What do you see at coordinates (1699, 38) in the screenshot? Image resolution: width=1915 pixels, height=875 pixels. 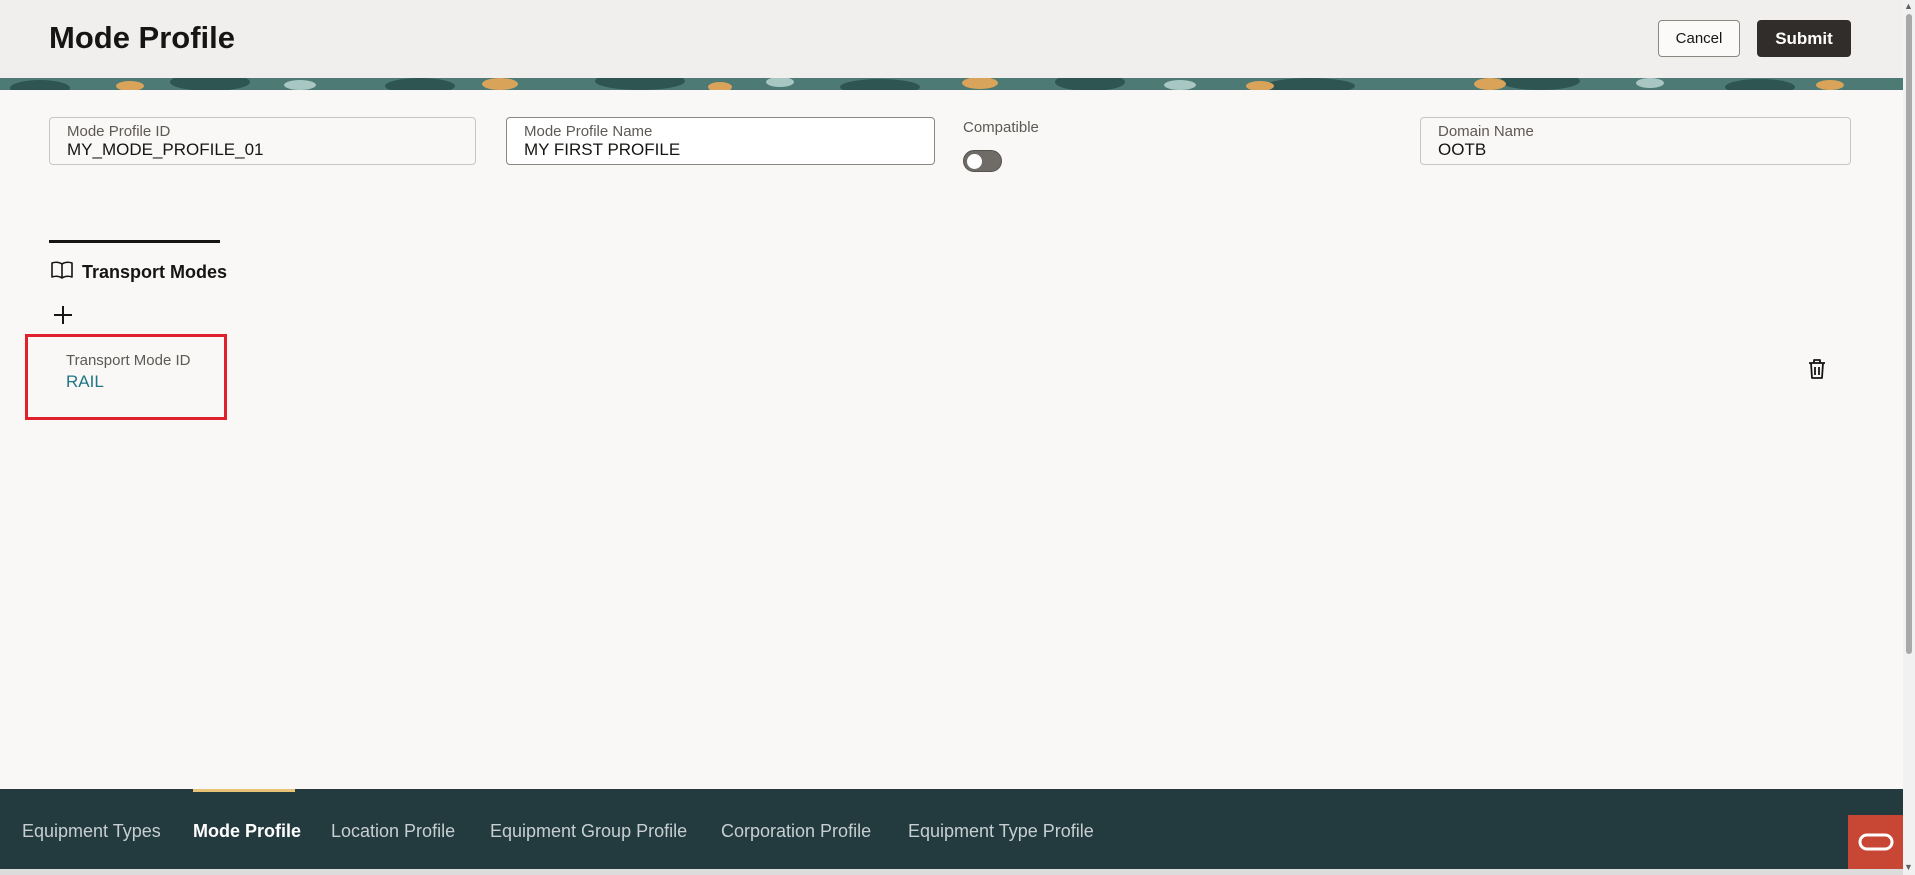 I see `cancel-button: Cancel` at bounding box center [1699, 38].